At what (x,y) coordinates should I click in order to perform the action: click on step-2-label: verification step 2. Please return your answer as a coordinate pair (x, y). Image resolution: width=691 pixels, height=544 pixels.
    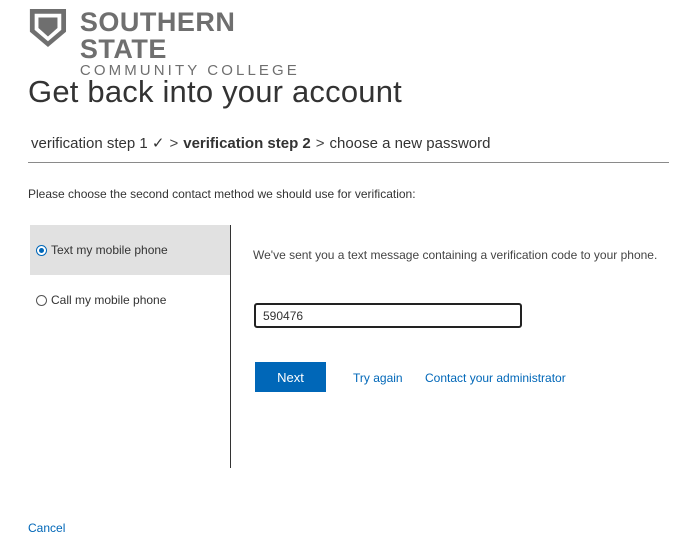
    Looking at the image, I should click on (247, 143).